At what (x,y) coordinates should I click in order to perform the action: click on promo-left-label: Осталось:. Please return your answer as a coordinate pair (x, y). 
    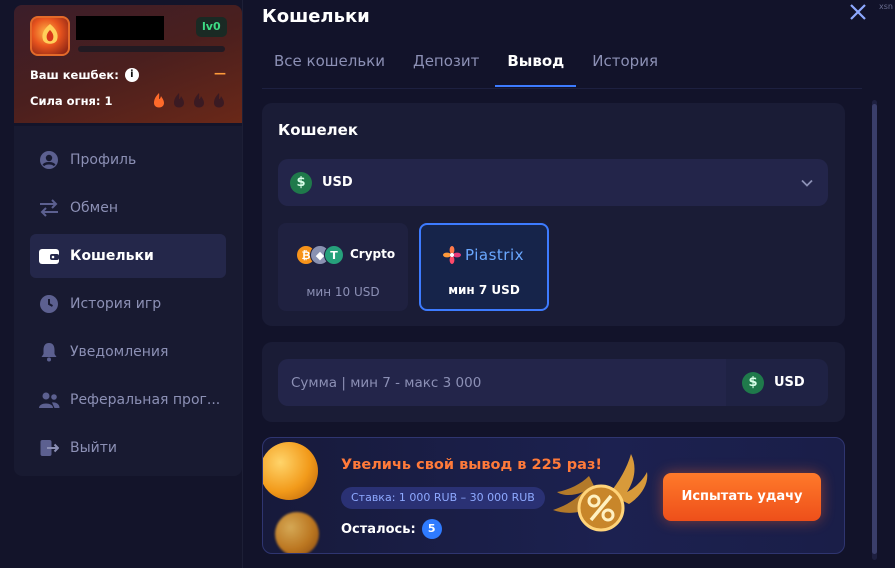
    Looking at the image, I should click on (378, 529).